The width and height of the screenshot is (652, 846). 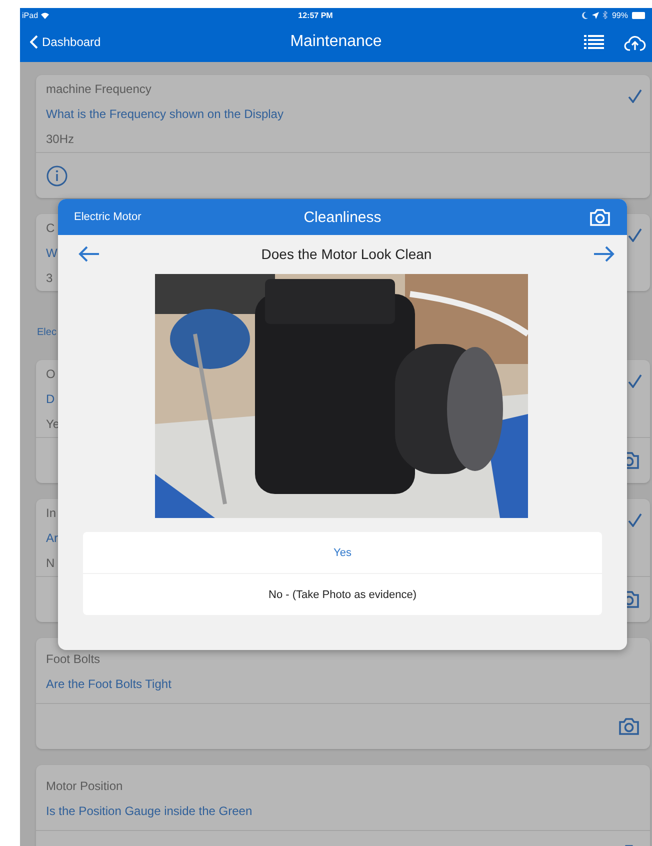 What do you see at coordinates (45, 15) in the screenshot?
I see `wifi-icon` at bounding box center [45, 15].